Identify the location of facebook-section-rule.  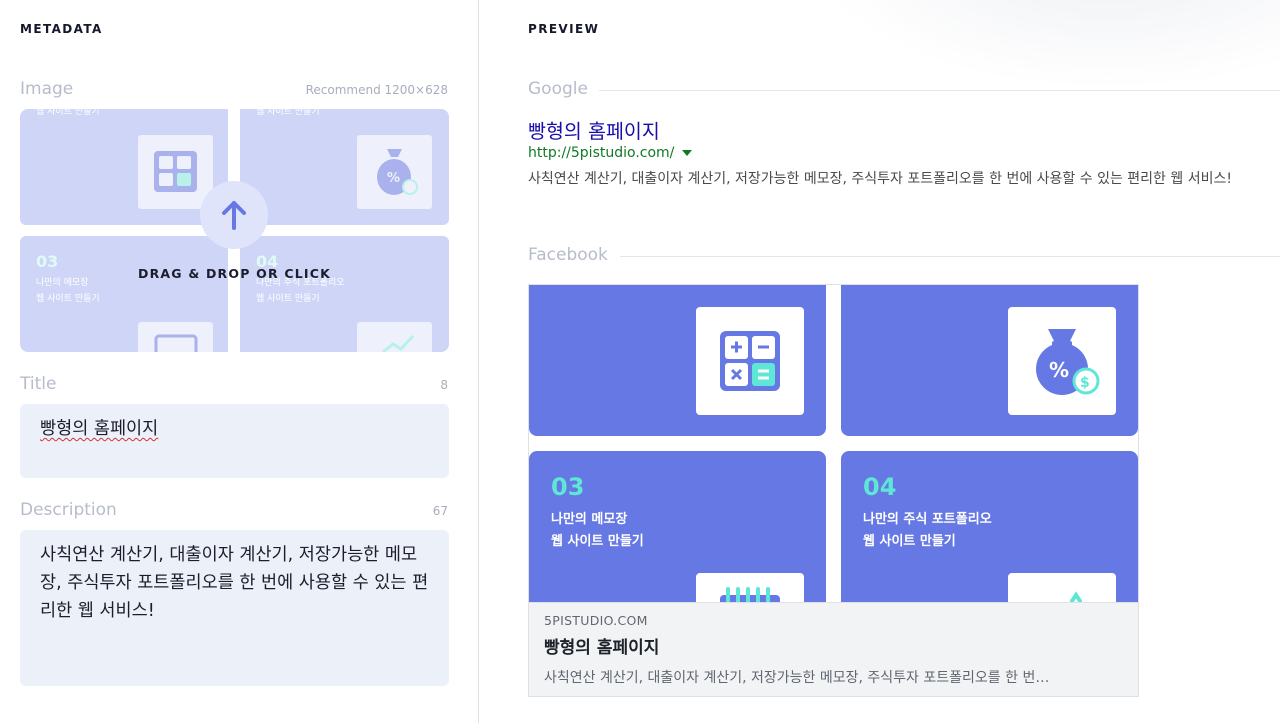
(950, 256).